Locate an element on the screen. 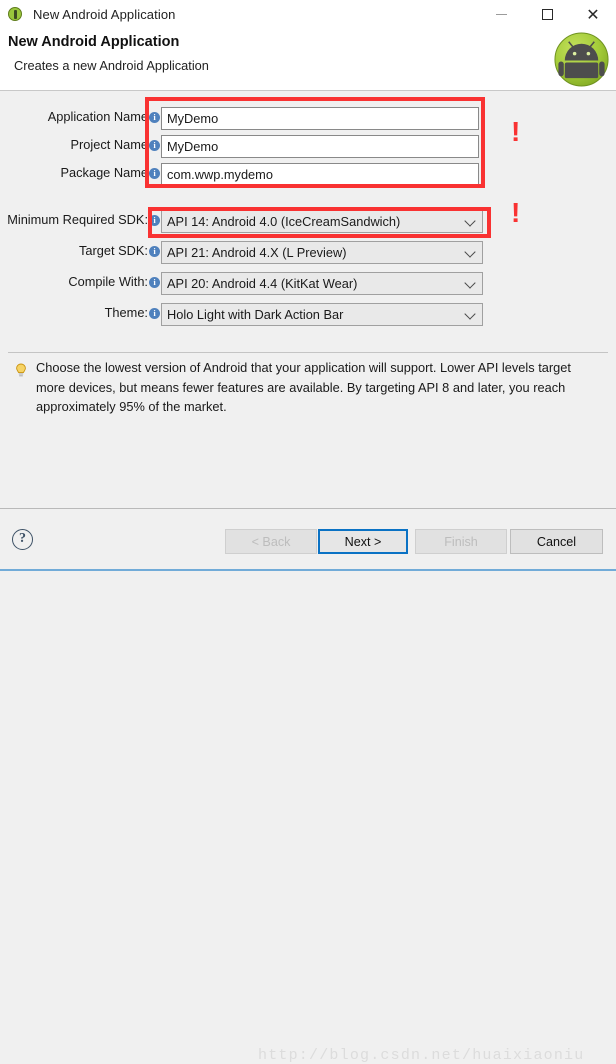  label-minimum-required-sdk: Minimum Required SDK: is located at coordinates (77, 219).